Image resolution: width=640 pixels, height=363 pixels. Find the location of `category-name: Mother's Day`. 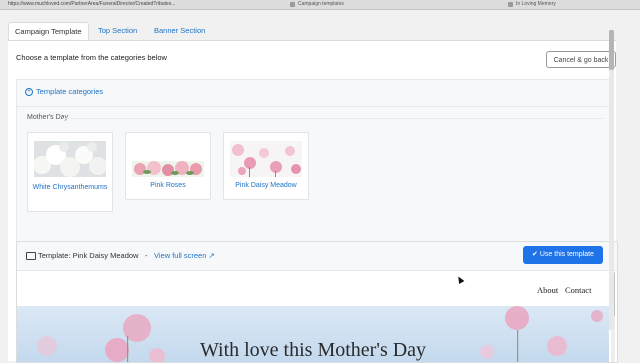

category-name: Mother's Day is located at coordinates (48, 117).